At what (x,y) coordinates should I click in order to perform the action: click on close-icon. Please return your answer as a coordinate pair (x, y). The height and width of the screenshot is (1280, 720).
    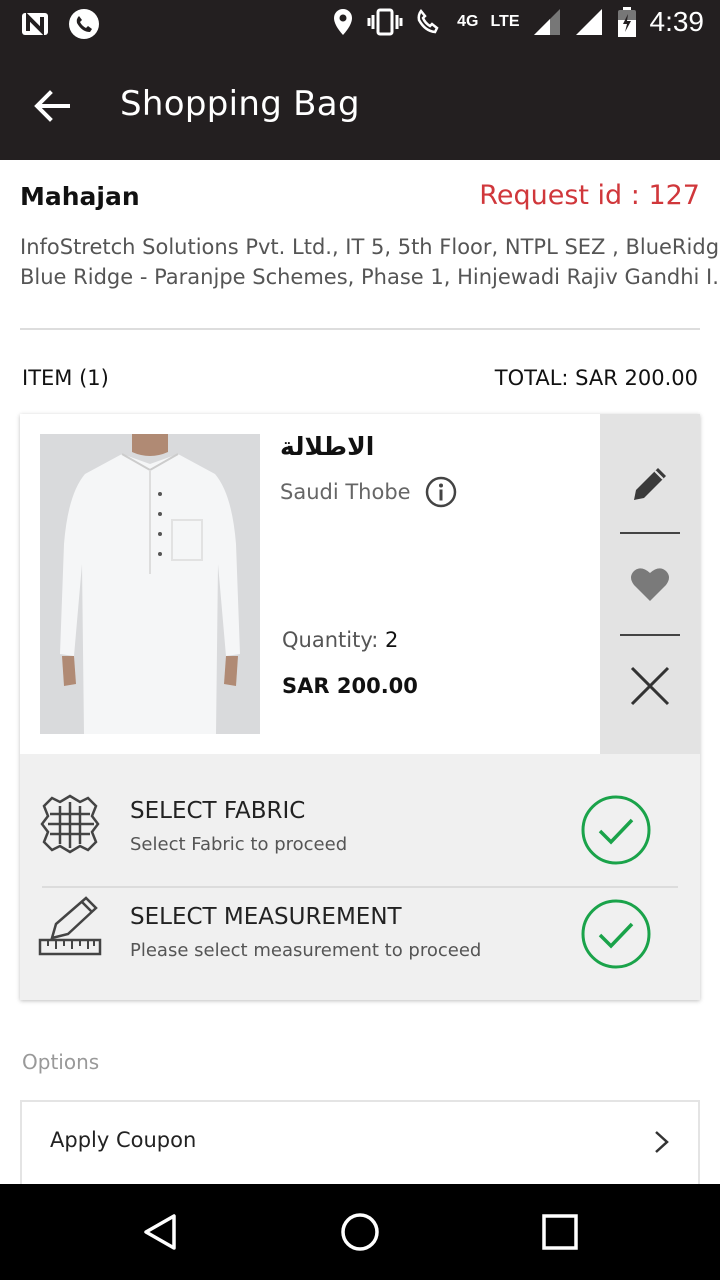
    Looking at the image, I should click on (650, 686).